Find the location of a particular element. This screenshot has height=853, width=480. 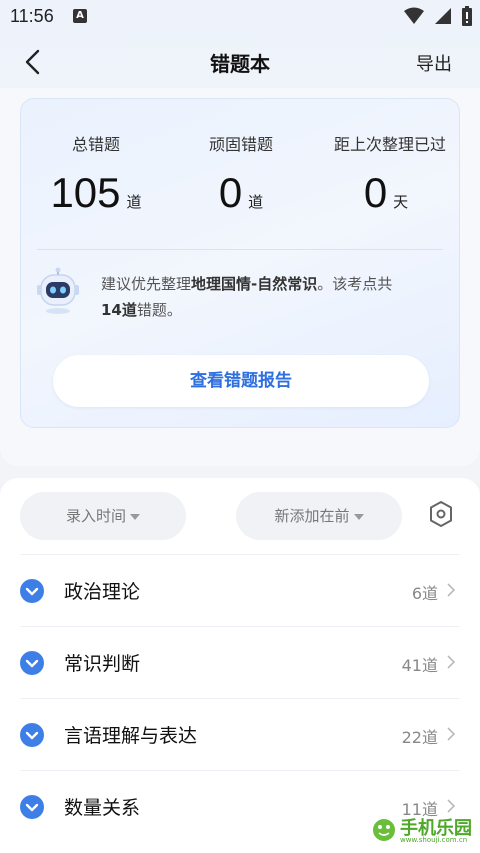

battery-icon is located at coordinates (467, 16).